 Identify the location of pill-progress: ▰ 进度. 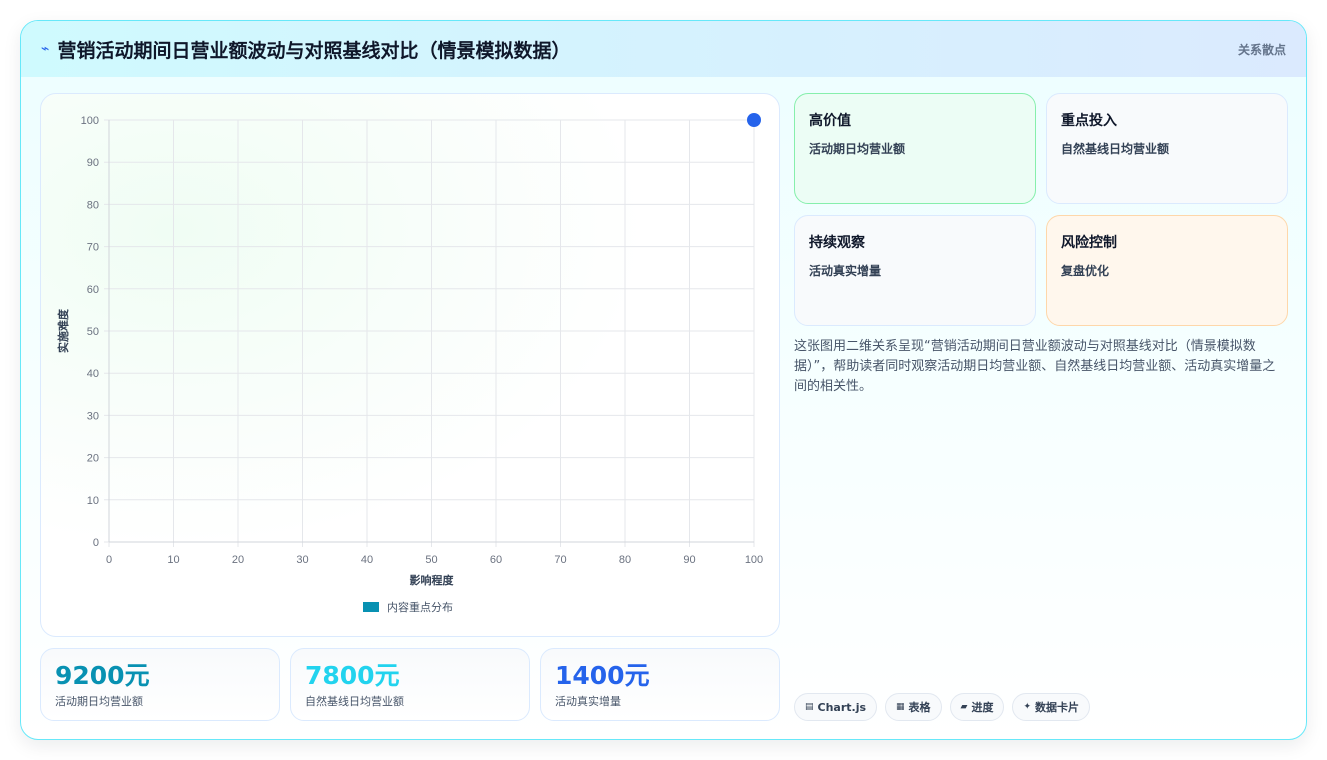
(977, 707).